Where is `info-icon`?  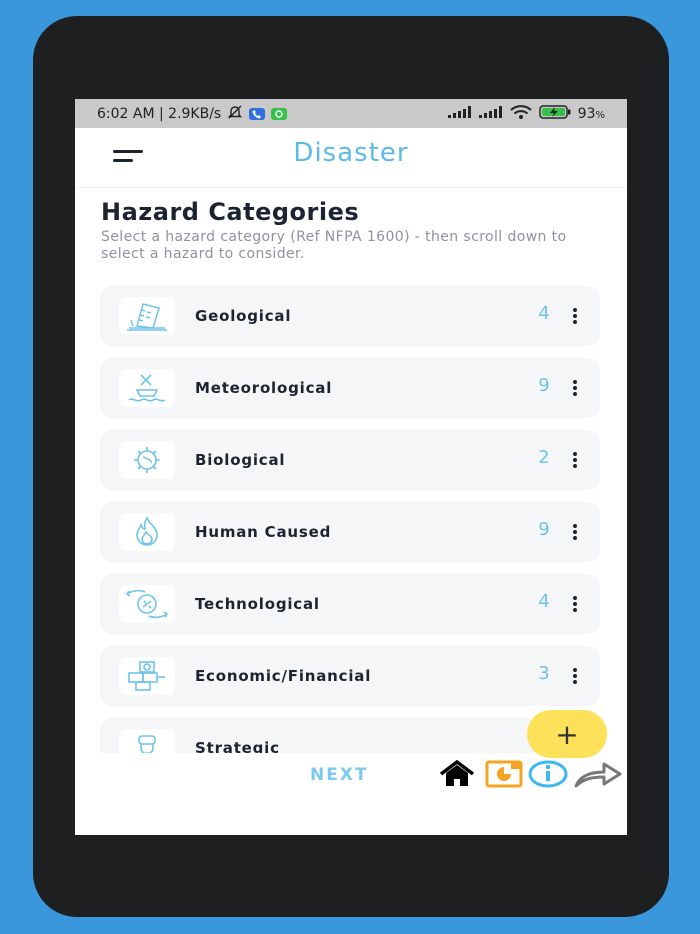 info-icon is located at coordinates (548, 776).